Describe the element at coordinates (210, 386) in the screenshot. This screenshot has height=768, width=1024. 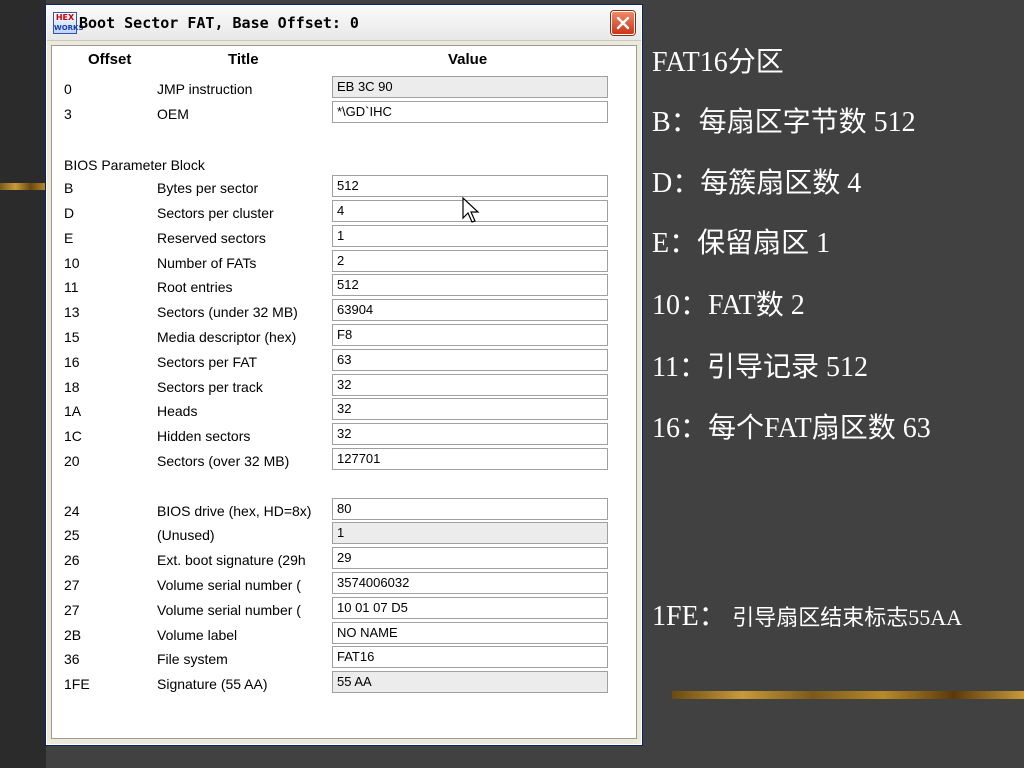
I see `row-title: Sectors per track` at that location.